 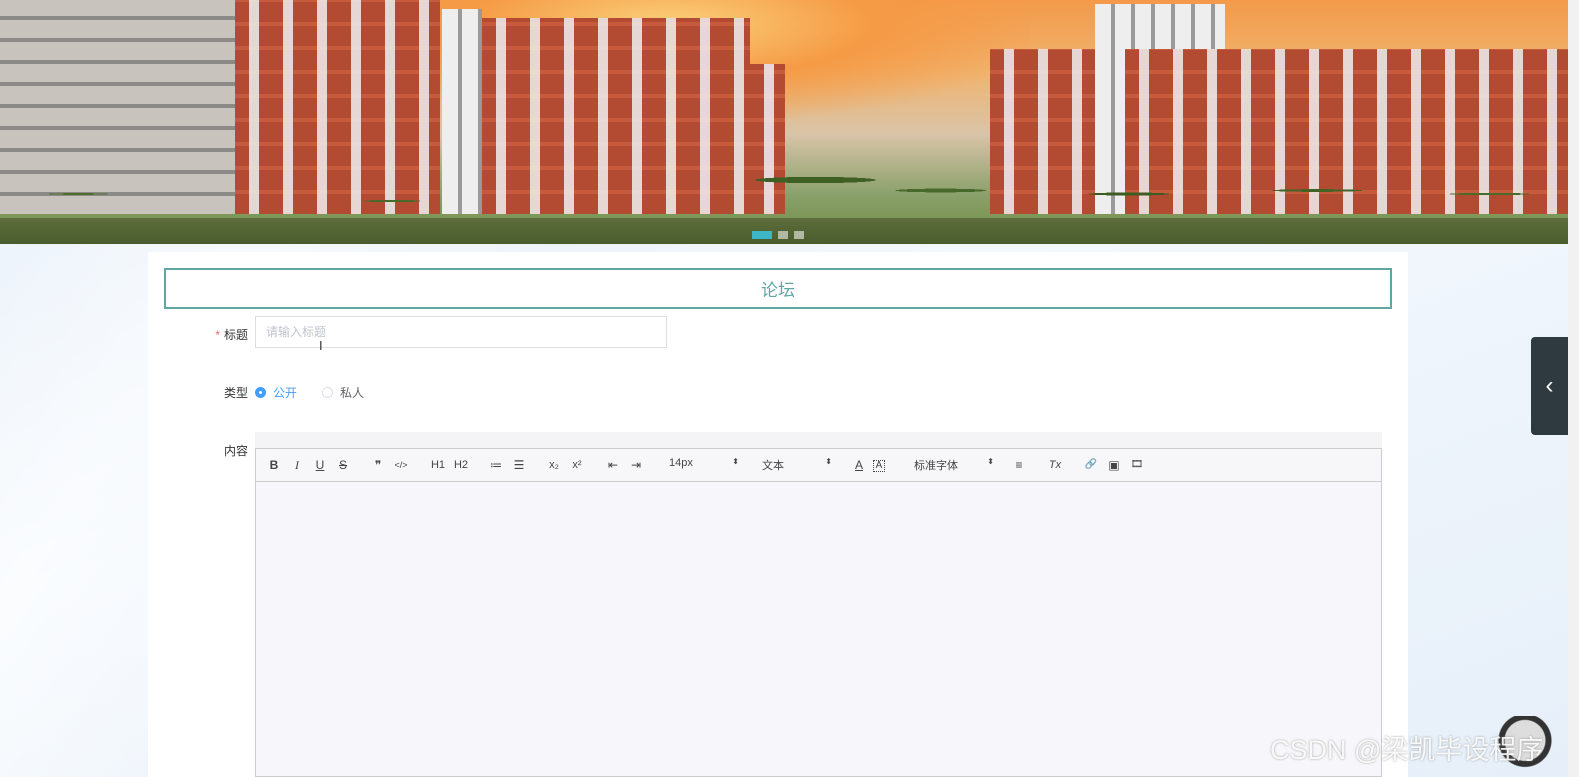 I want to click on side-panel-toggle: ‹, so click(x=1549, y=386).